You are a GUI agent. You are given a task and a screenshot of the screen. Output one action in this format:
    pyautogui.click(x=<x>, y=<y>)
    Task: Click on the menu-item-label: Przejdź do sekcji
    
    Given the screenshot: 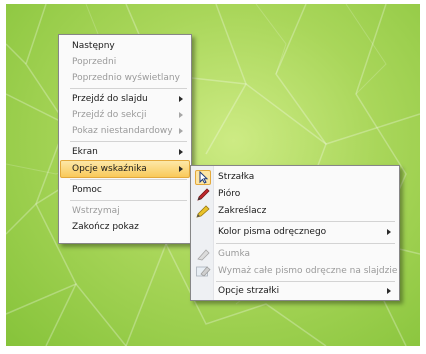 What is the action you would take?
    pyautogui.click(x=109, y=115)
    